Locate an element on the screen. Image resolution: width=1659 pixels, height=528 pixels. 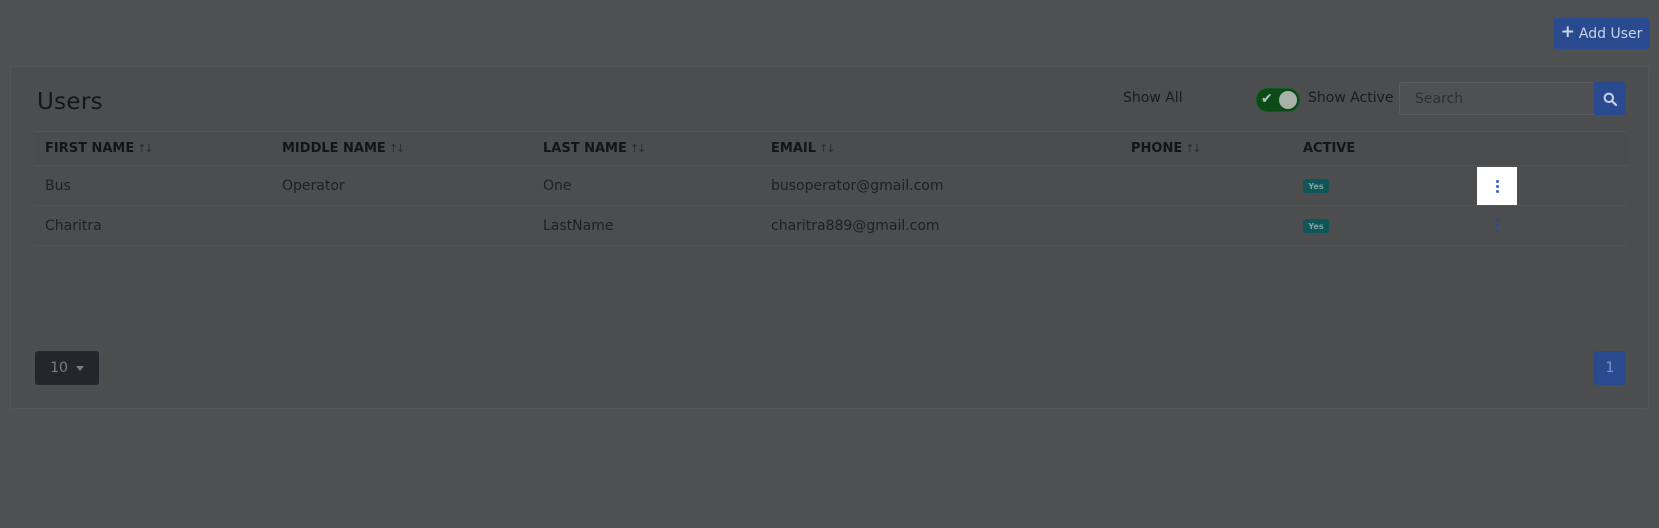
plus-icon: + is located at coordinates (1567, 32).